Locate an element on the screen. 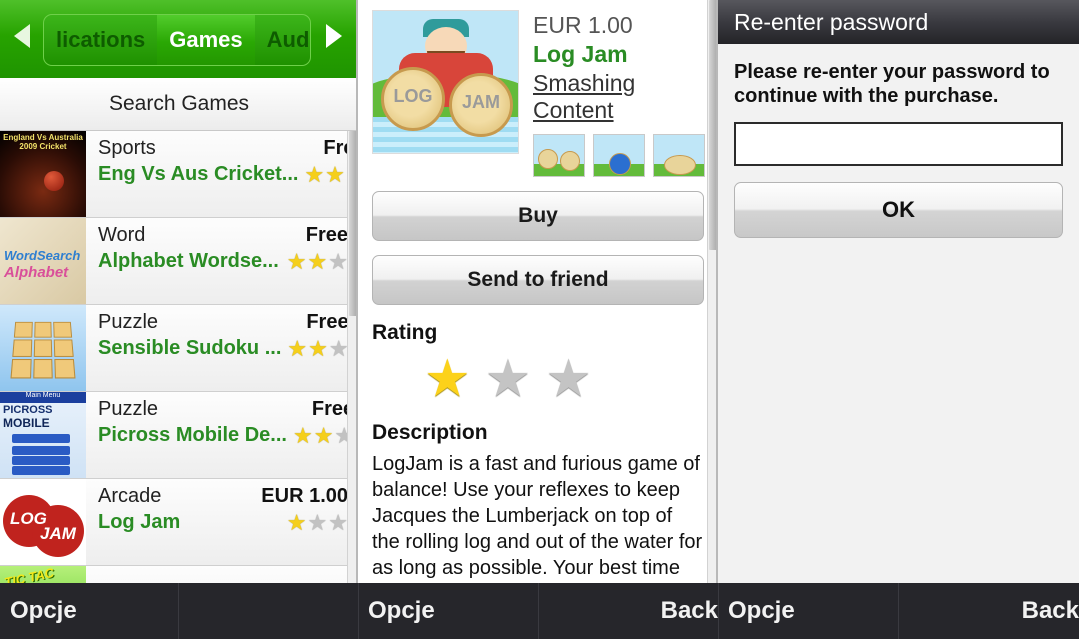  password-input is located at coordinates (898, 144).